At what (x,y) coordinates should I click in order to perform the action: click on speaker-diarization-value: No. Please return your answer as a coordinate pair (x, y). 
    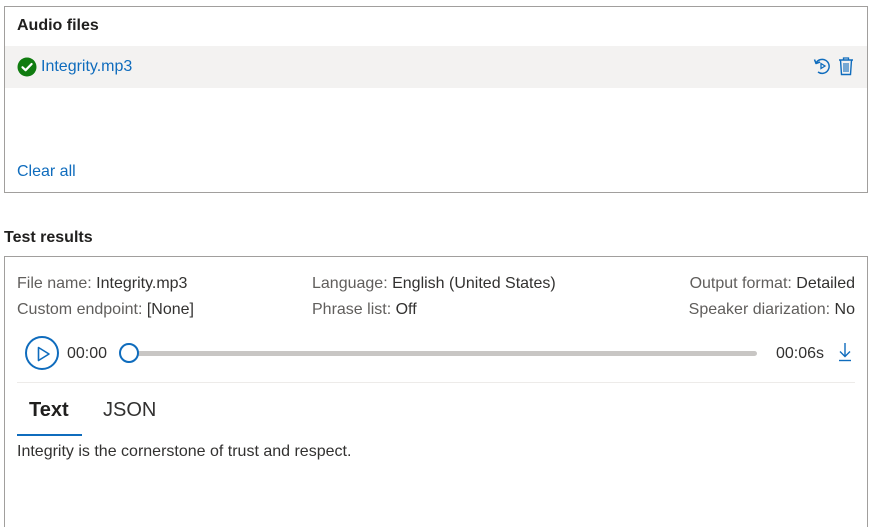
    Looking at the image, I should click on (844, 309).